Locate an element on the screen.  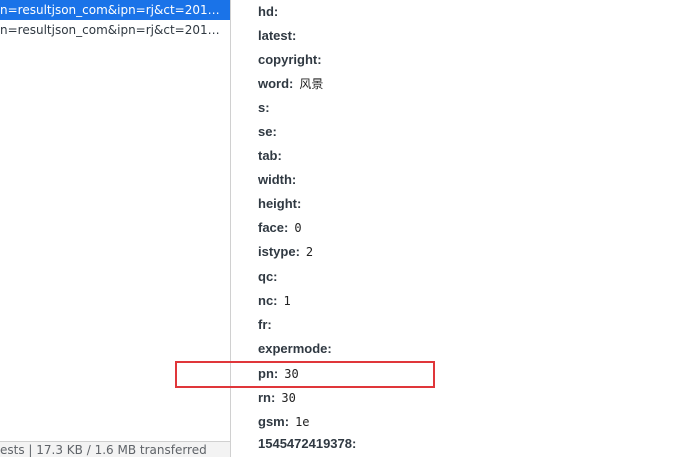
param-key: face: is located at coordinates (273, 227).